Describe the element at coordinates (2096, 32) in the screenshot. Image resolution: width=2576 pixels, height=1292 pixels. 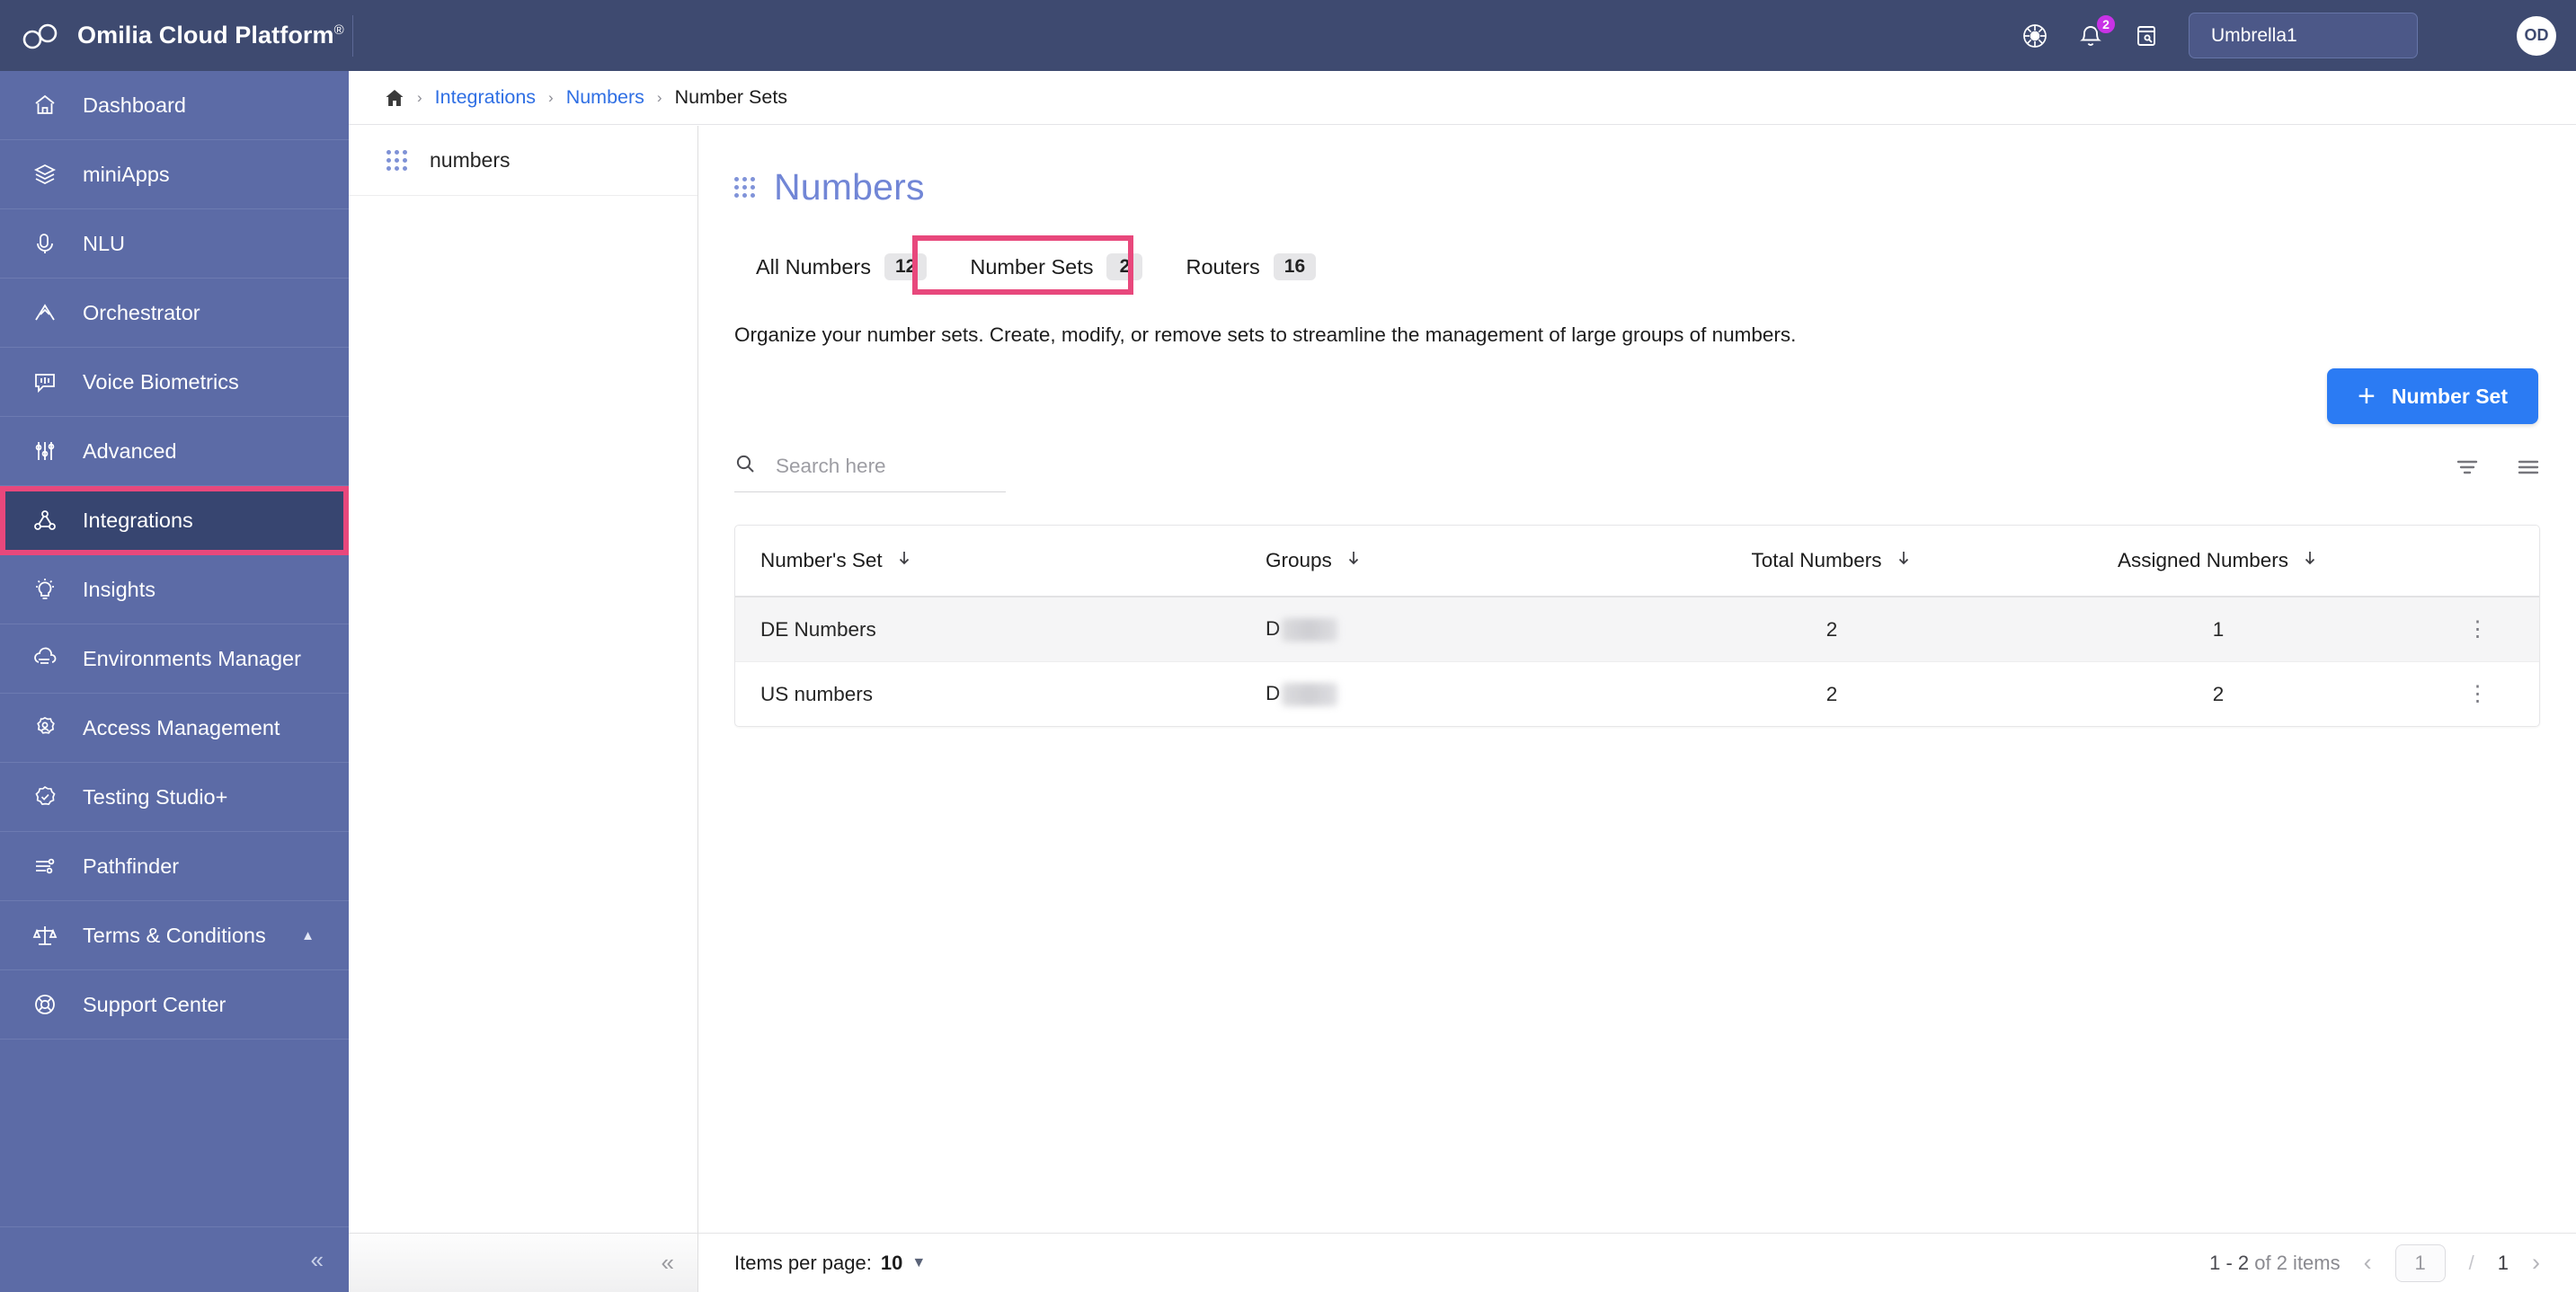
I see `notifications-icon: 2` at that location.